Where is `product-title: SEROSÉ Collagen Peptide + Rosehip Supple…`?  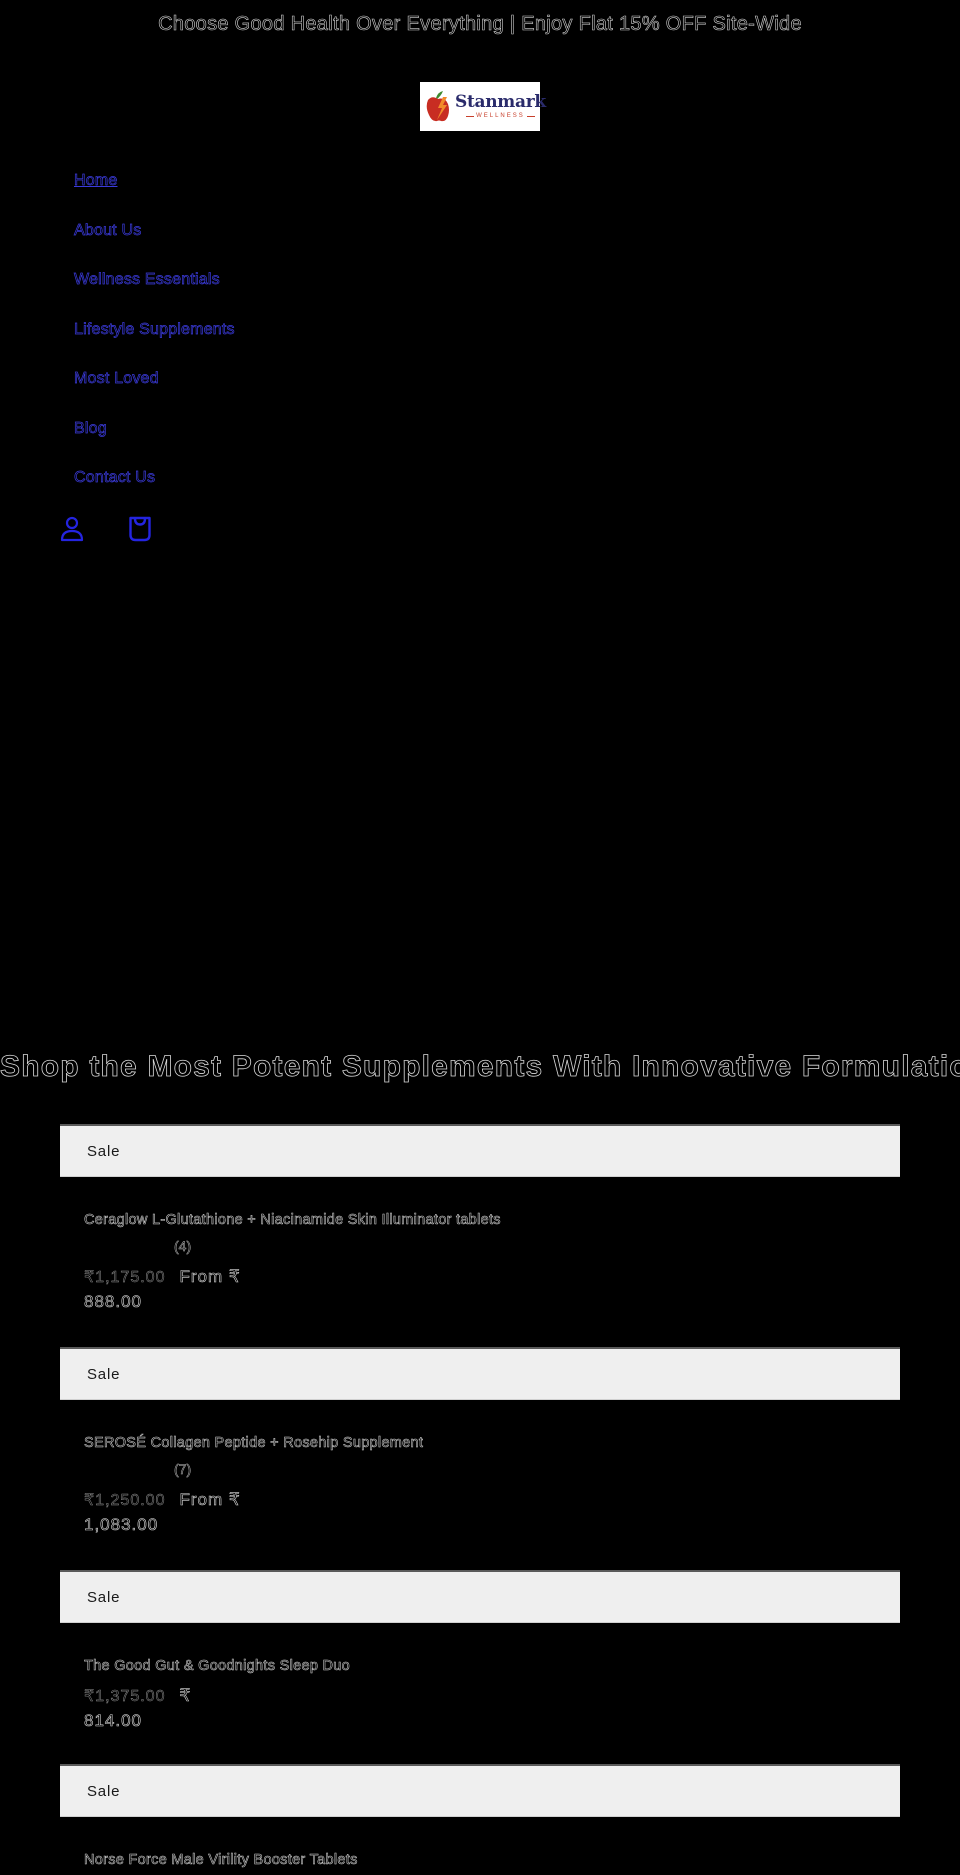
product-title: SEROSÉ Collagen Peptide + Rosehip Supple… is located at coordinates (480, 1443).